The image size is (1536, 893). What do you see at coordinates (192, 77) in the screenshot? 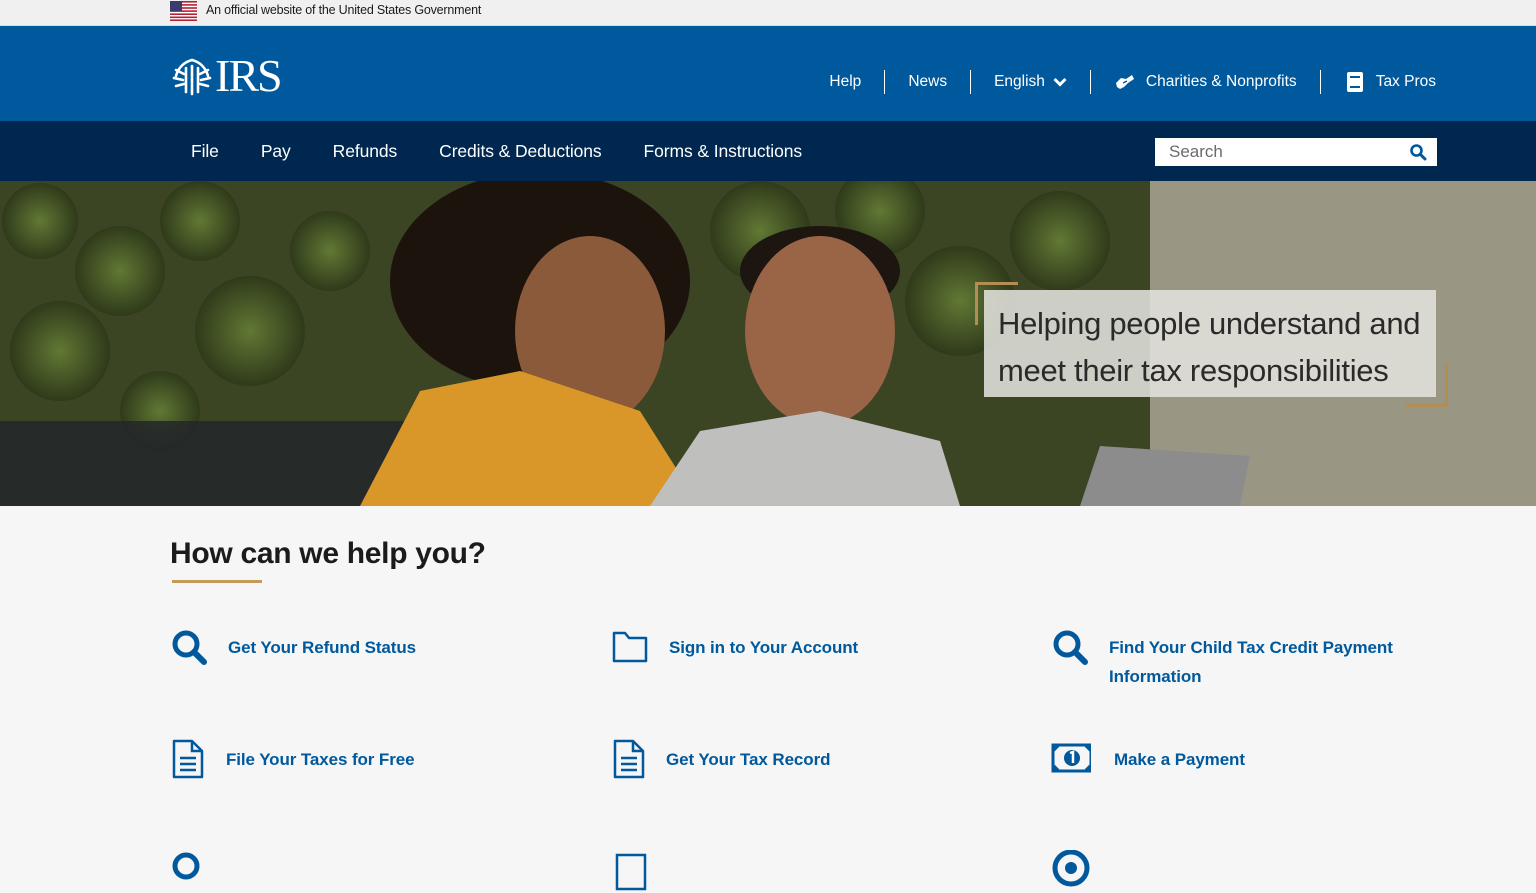
I see `irs-eagle-logo-icon` at bounding box center [192, 77].